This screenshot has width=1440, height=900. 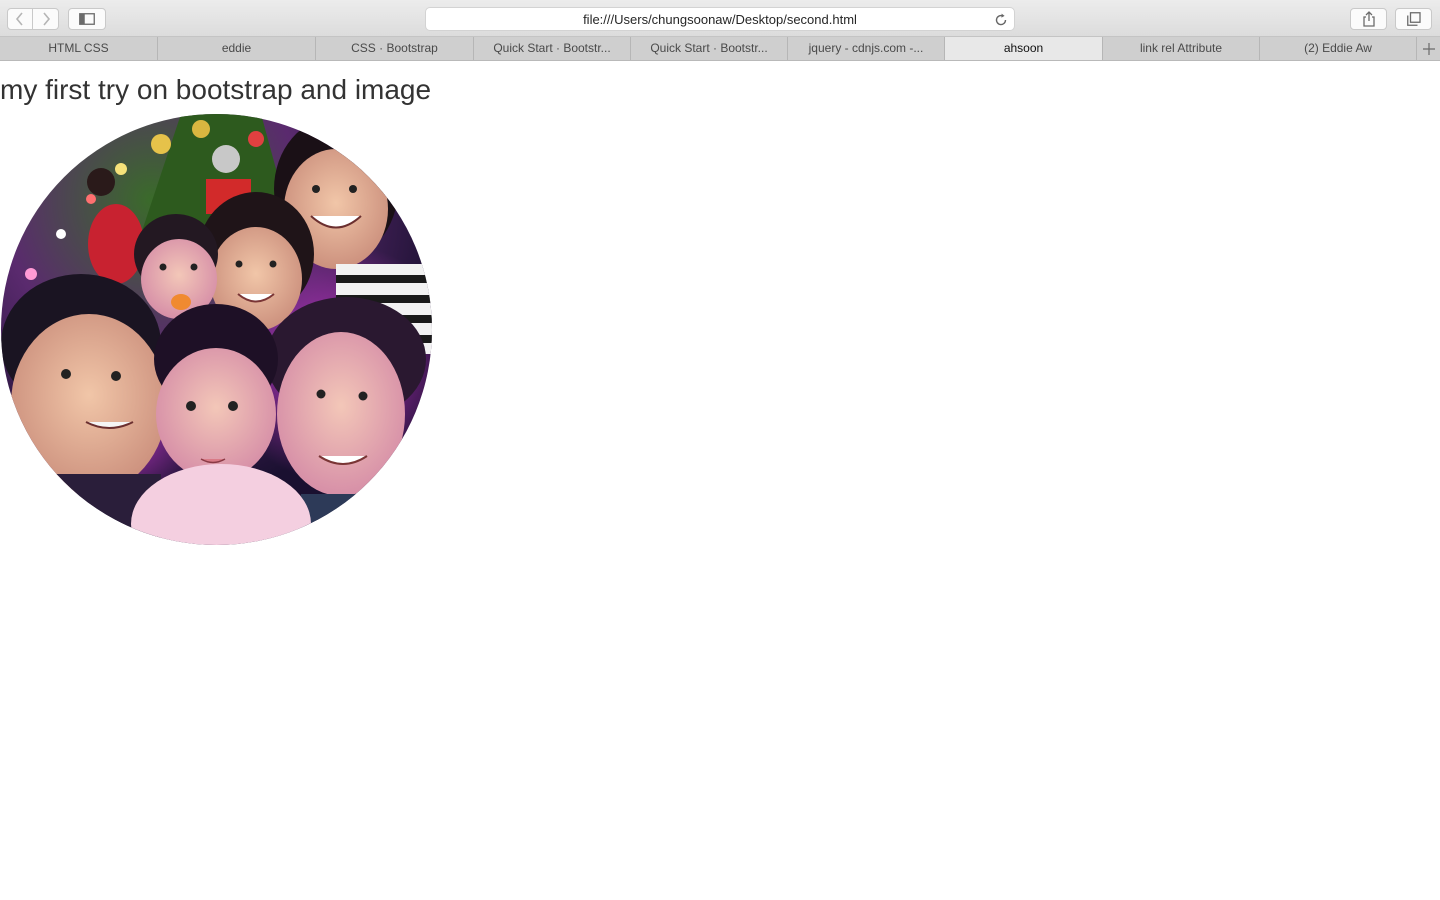 What do you see at coordinates (1001, 20) in the screenshot?
I see `reload-icon` at bounding box center [1001, 20].